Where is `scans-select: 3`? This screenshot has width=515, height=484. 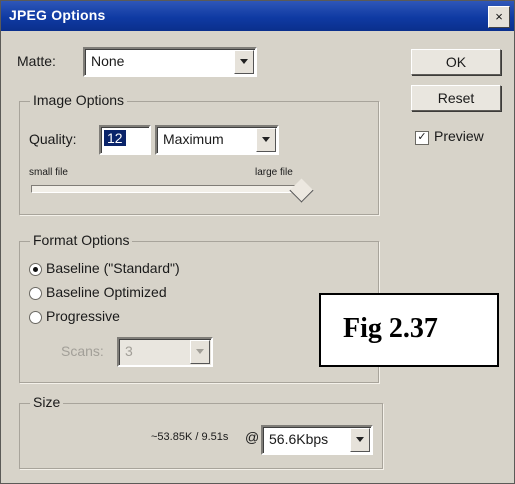
scans-select: 3 is located at coordinates (165, 352).